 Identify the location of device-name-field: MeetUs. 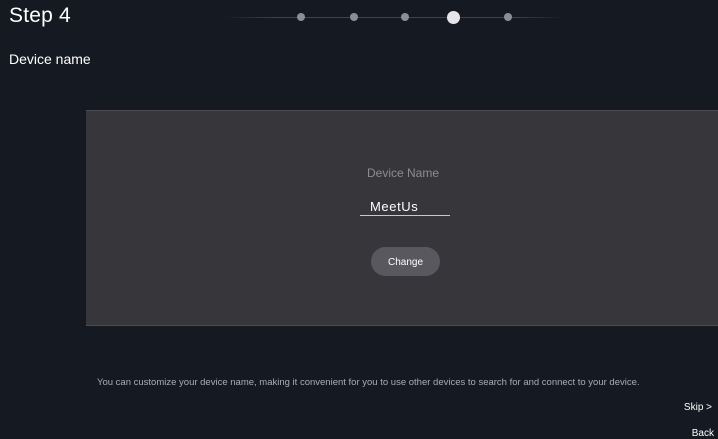
(405, 207).